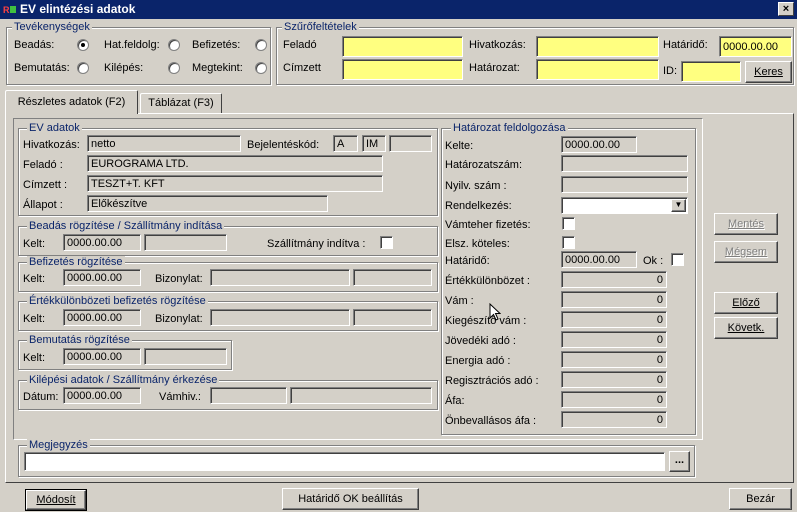 This screenshot has height=512, width=797. I want to click on amount-regisztracios-ado-field: 0, so click(614, 379).